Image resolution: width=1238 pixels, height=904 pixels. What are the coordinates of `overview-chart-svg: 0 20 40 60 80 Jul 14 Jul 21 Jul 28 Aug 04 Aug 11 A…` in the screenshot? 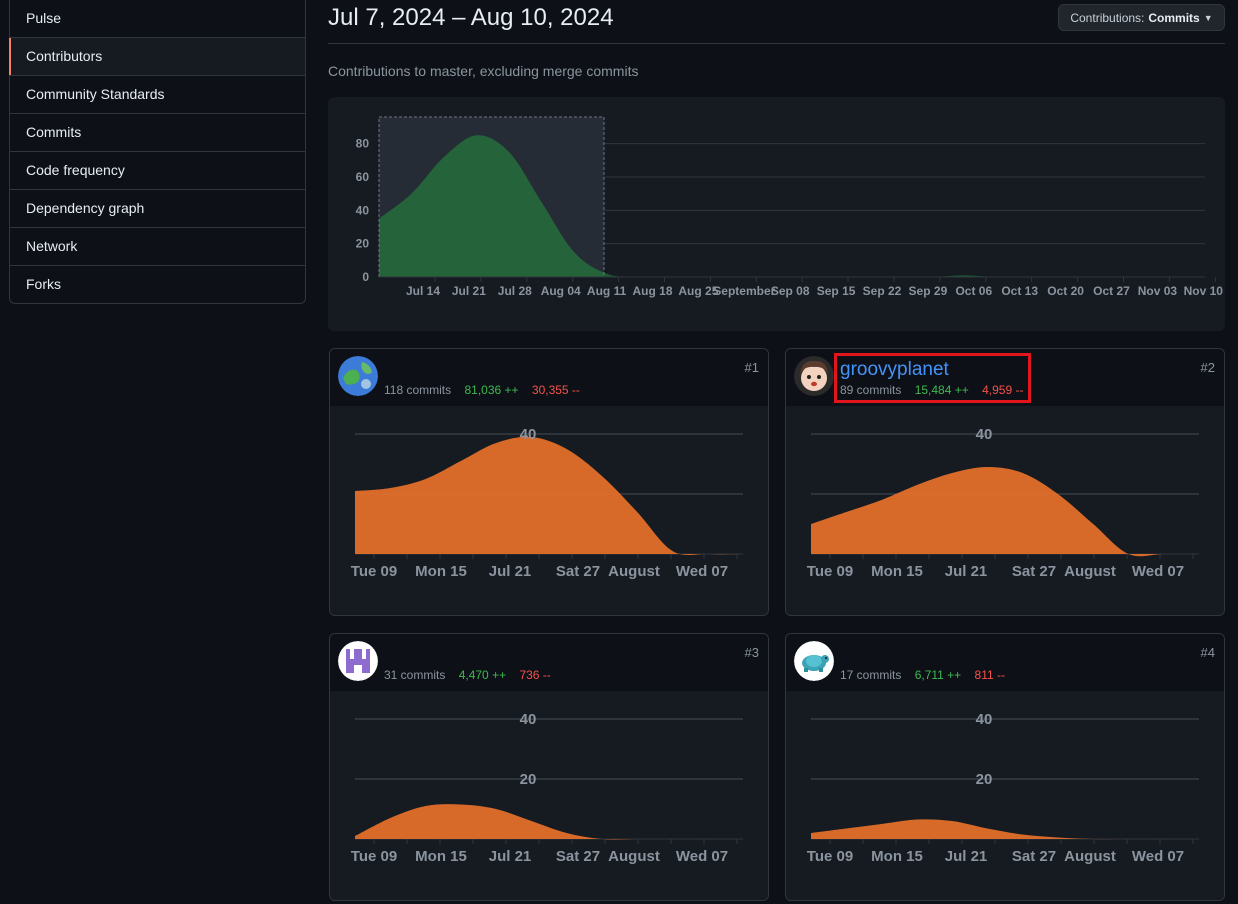 It's located at (790, 207).